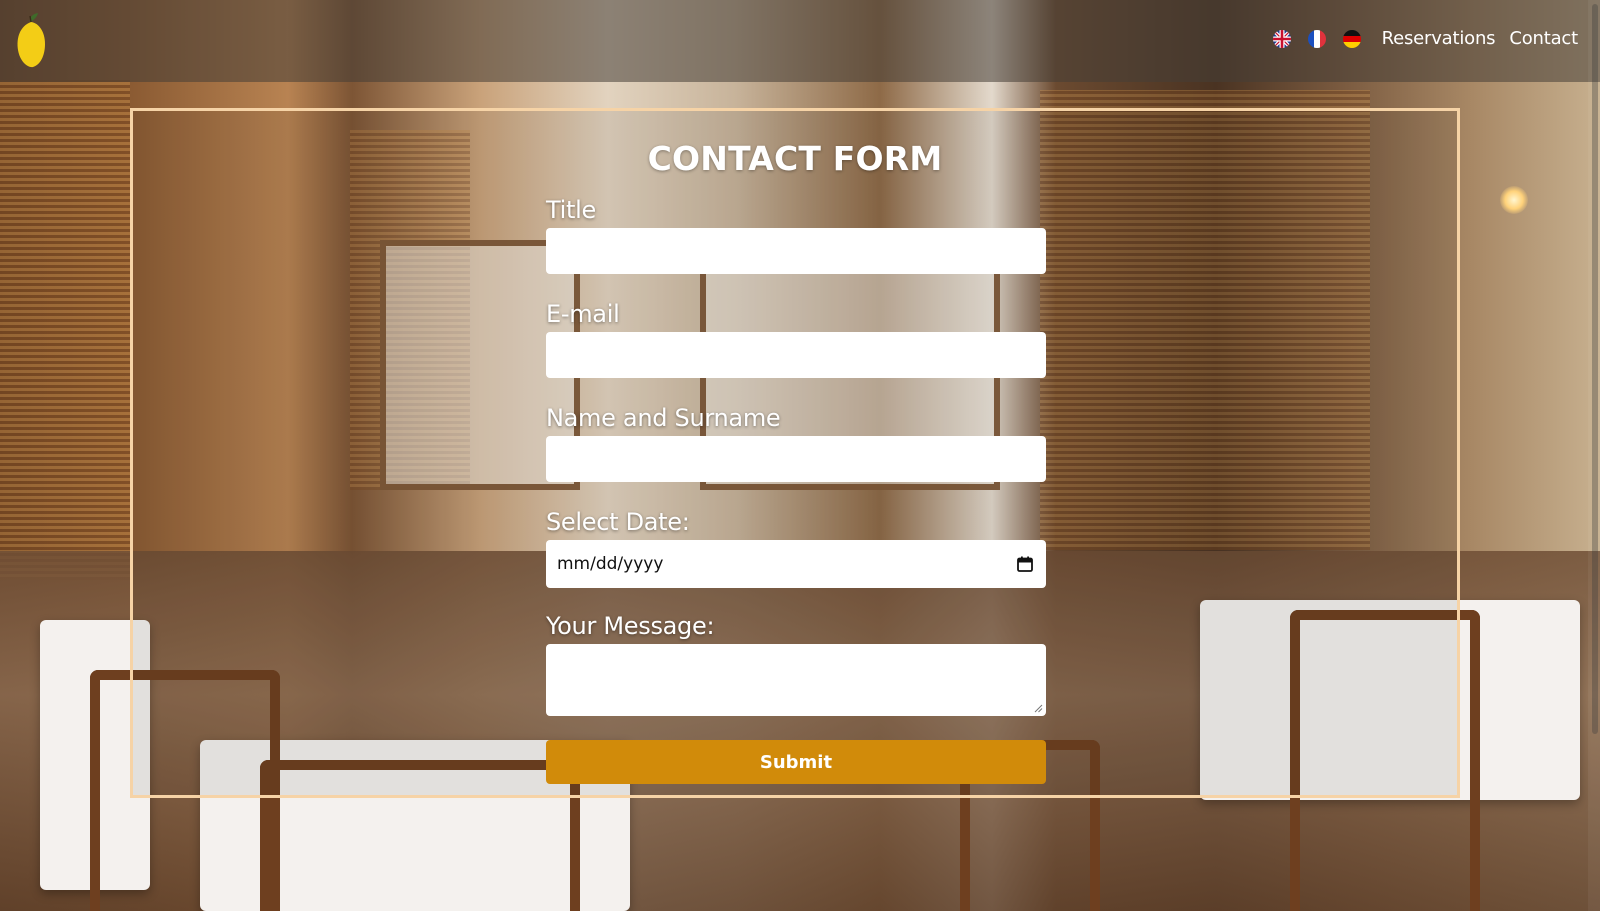  I want to click on top-navigation-bar: Reservations Contact, so click(800, 41).